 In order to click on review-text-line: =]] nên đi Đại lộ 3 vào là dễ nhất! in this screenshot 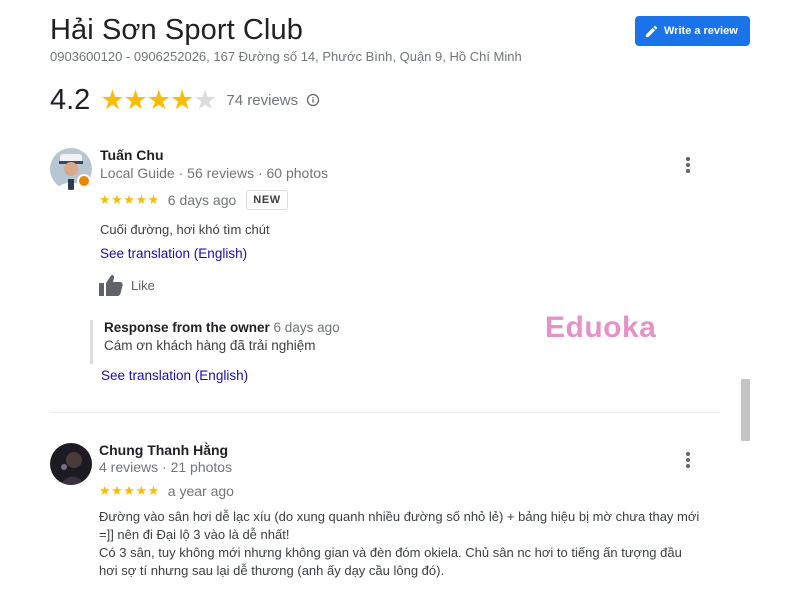, I will do `click(194, 534)`.